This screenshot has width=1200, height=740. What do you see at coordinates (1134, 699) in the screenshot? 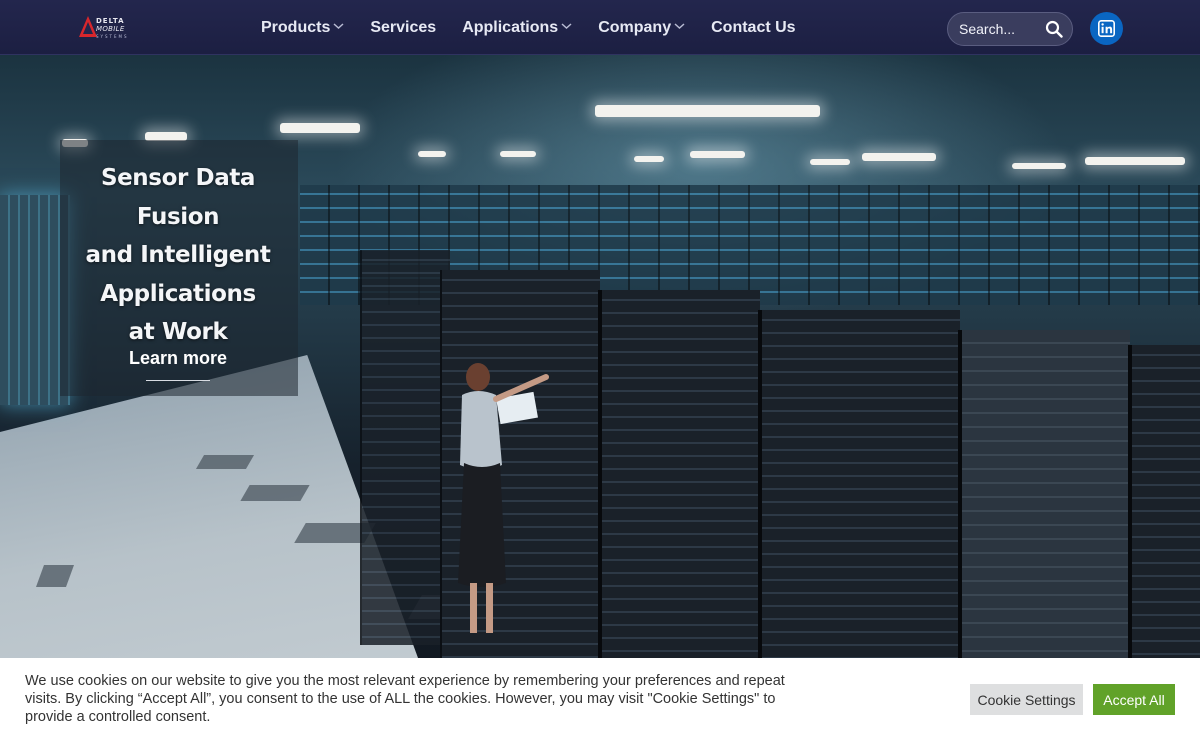
I see `accept-all-button: Accept All` at bounding box center [1134, 699].